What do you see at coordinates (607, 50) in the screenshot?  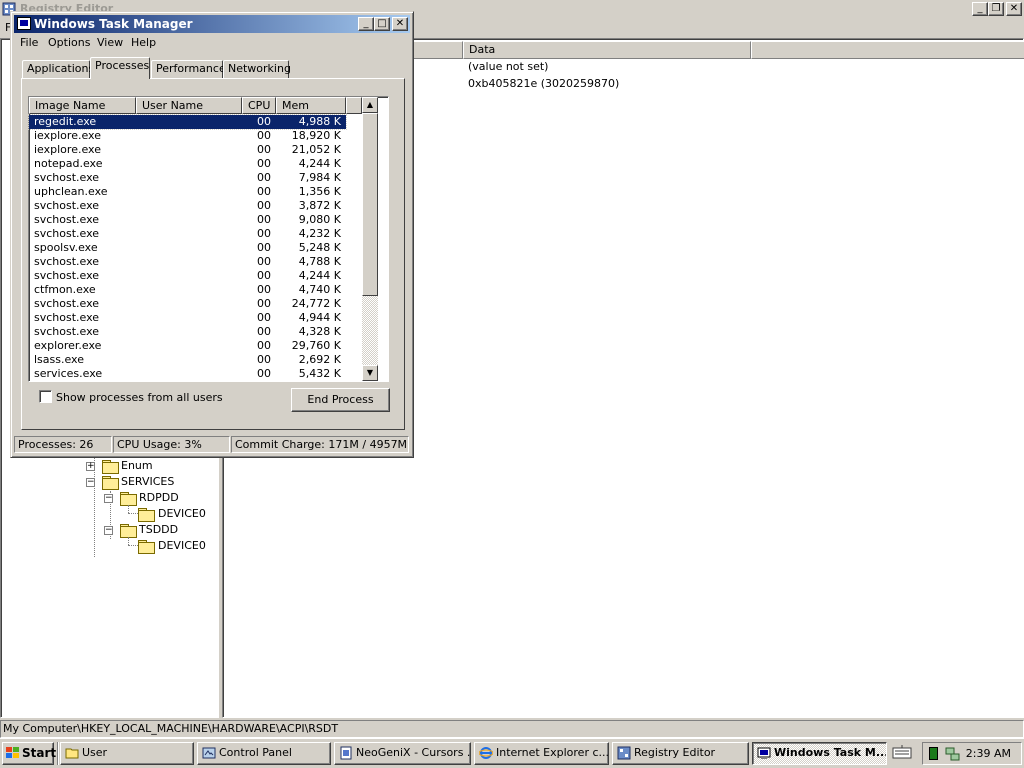 I see `column-header-data: Data` at bounding box center [607, 50].